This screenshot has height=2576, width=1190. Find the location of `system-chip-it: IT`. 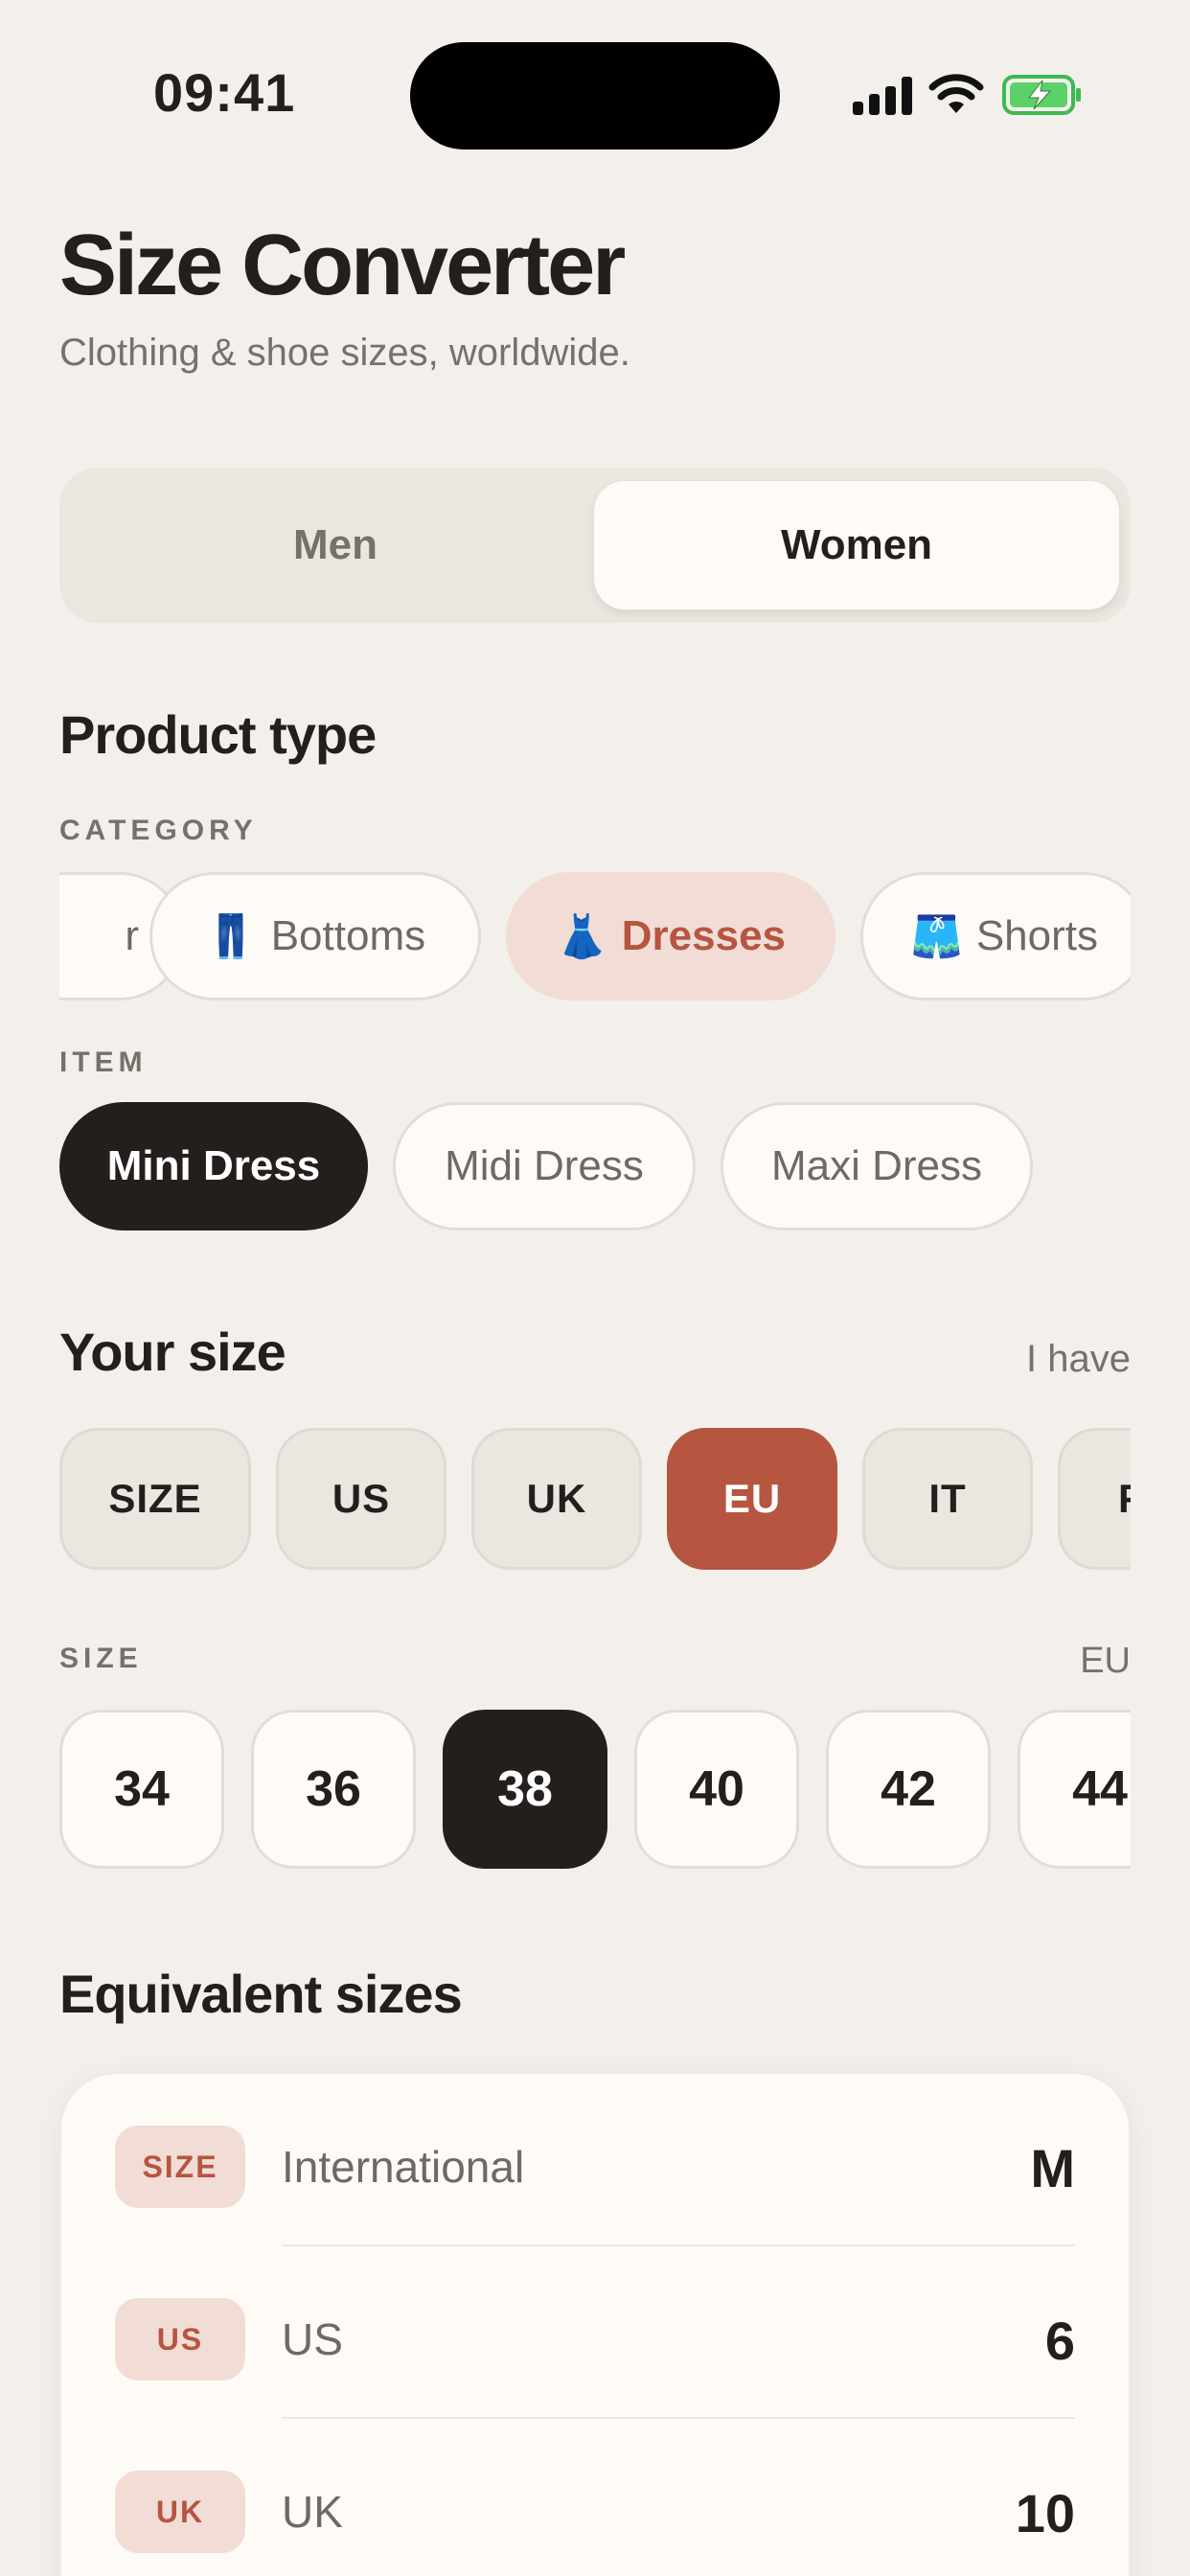

system-chip-it: IT is located at coordinates (948, 1499).